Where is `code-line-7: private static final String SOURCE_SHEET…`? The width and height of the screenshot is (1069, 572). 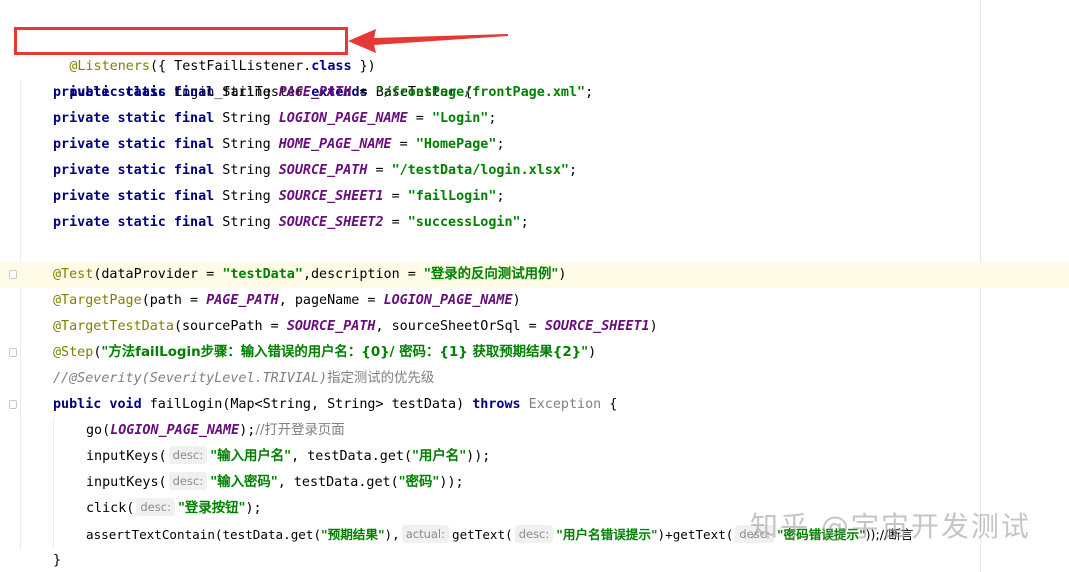
code-line-7: private static final String SOURCE_SHEET… is located at coordinates (534, 197).